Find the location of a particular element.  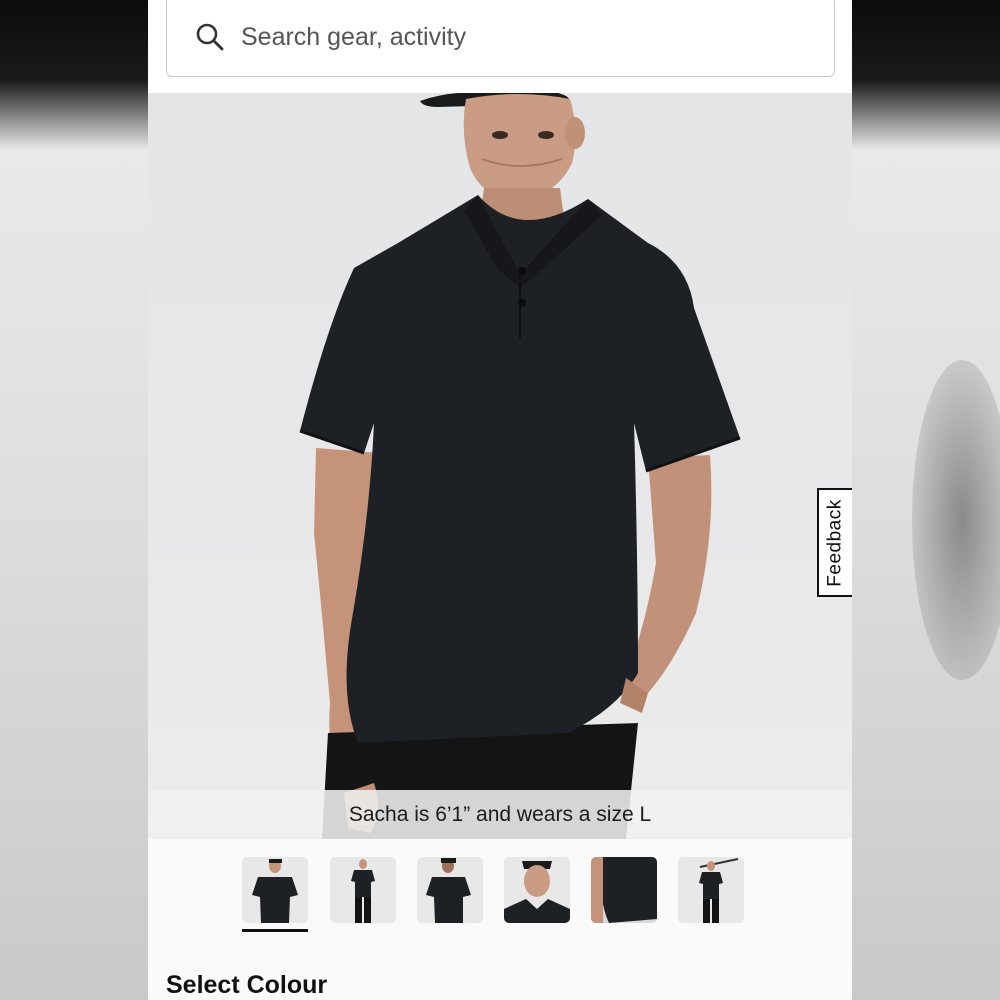

search-bar is located at coordinates (500, 38).